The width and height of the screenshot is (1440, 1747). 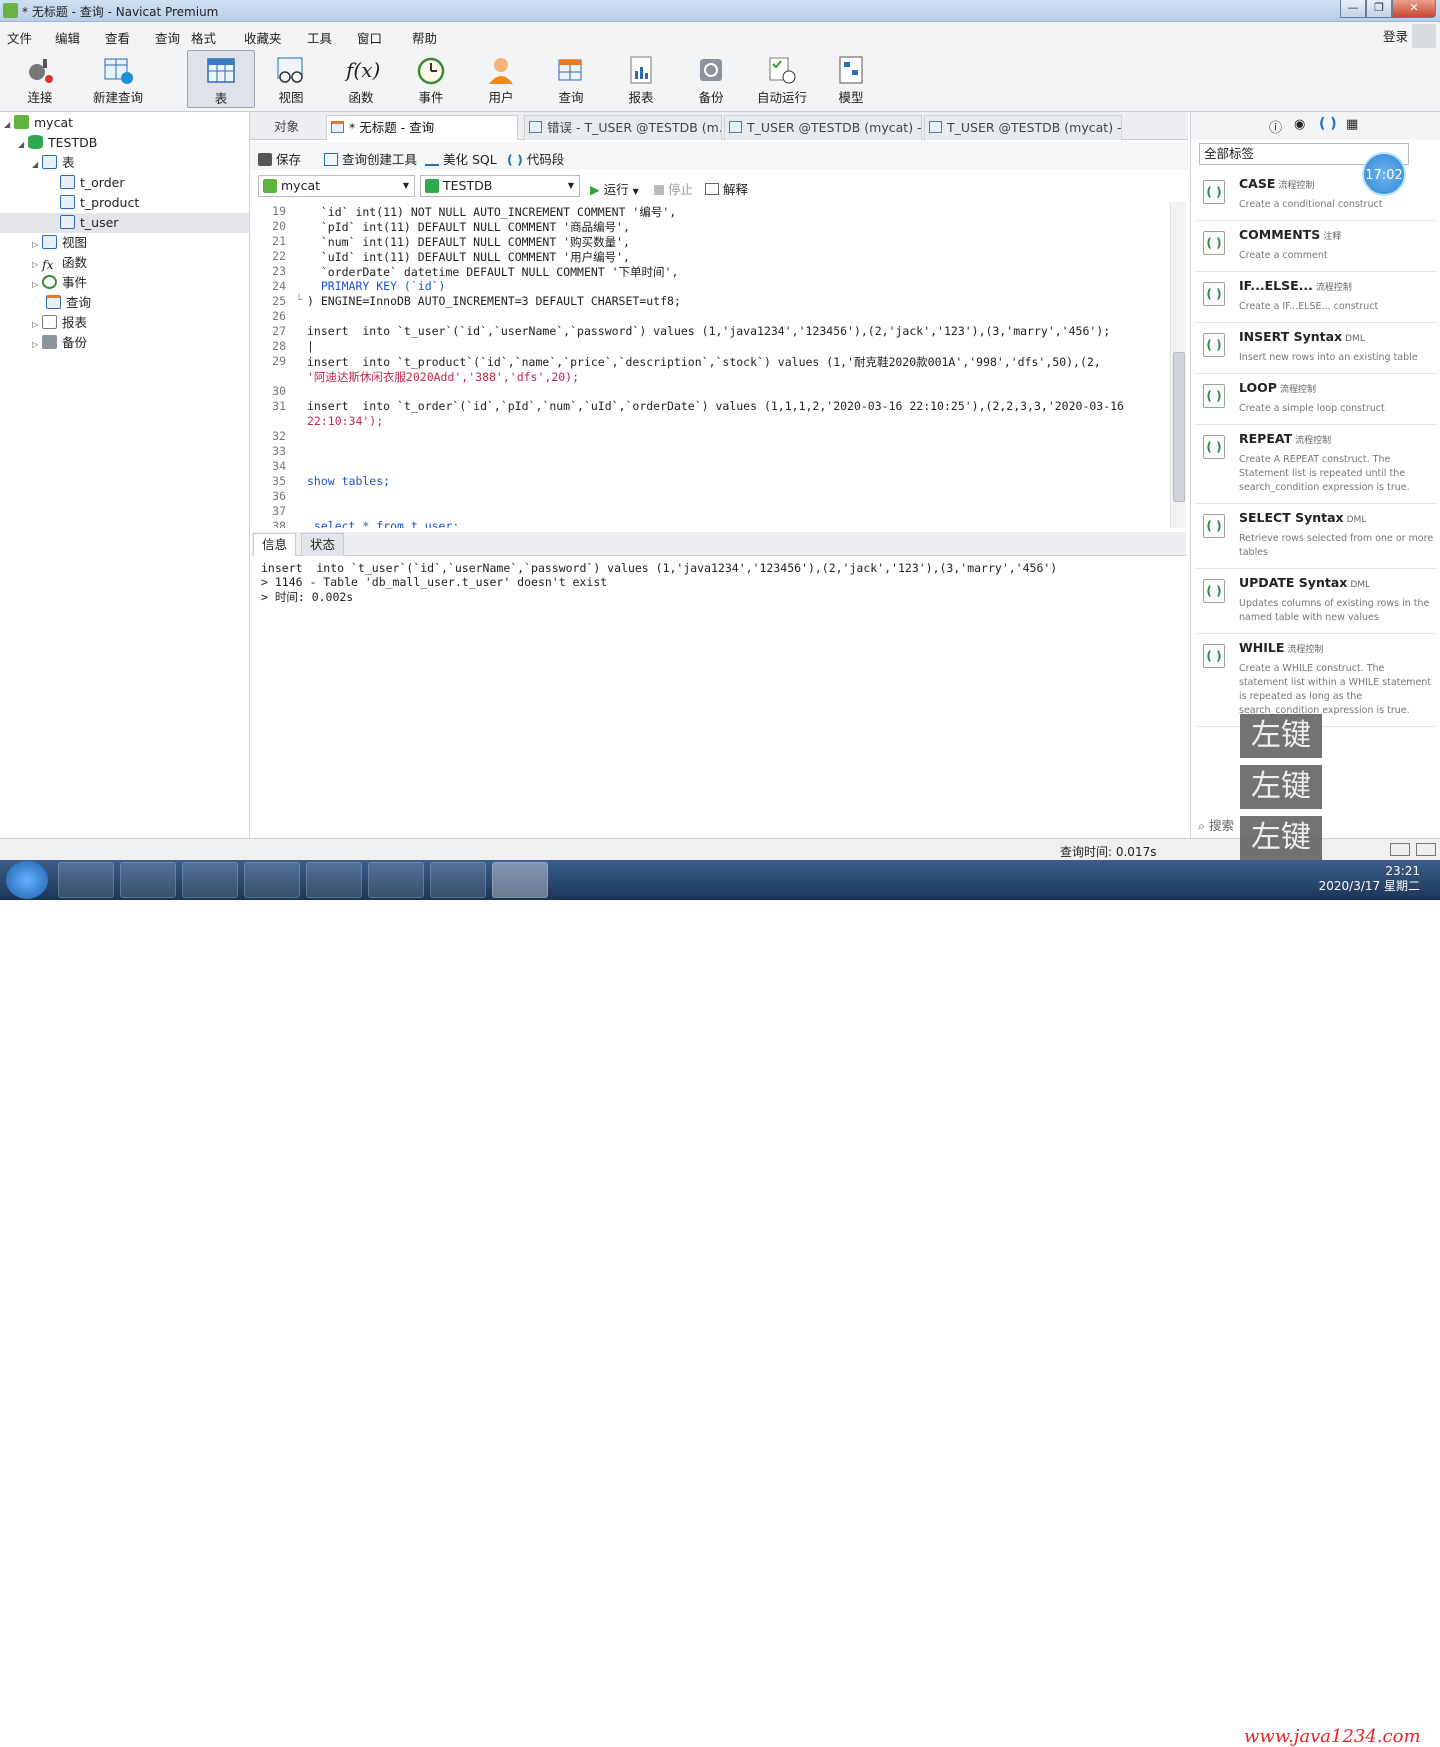 What do you see at coordinates (73, 142) in the screenshot?
I see `tree-database-label: TESTDB` at bounding box center [73, 142].